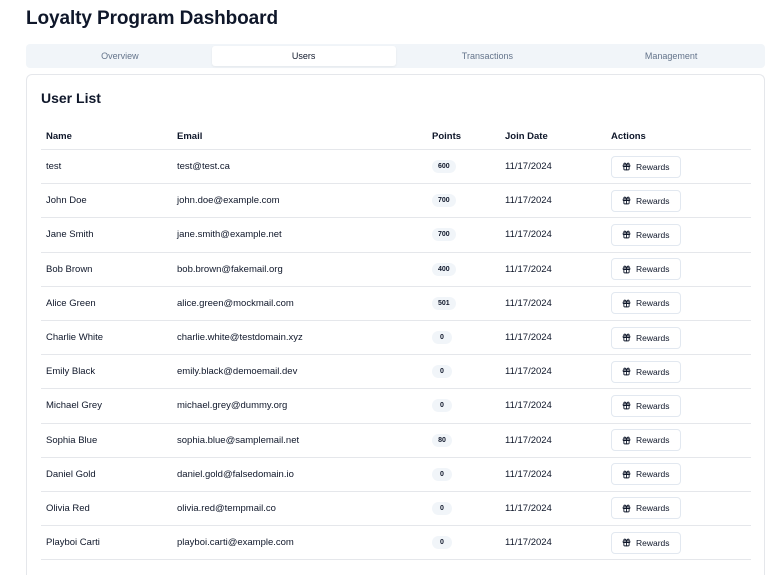 Image resolution: width=769 pixels, height=575 pixels. What do you see at coordinates (106, 509) in the screenshot?
I see `user-name: Olivia Red` at bounding box center [106, 509].